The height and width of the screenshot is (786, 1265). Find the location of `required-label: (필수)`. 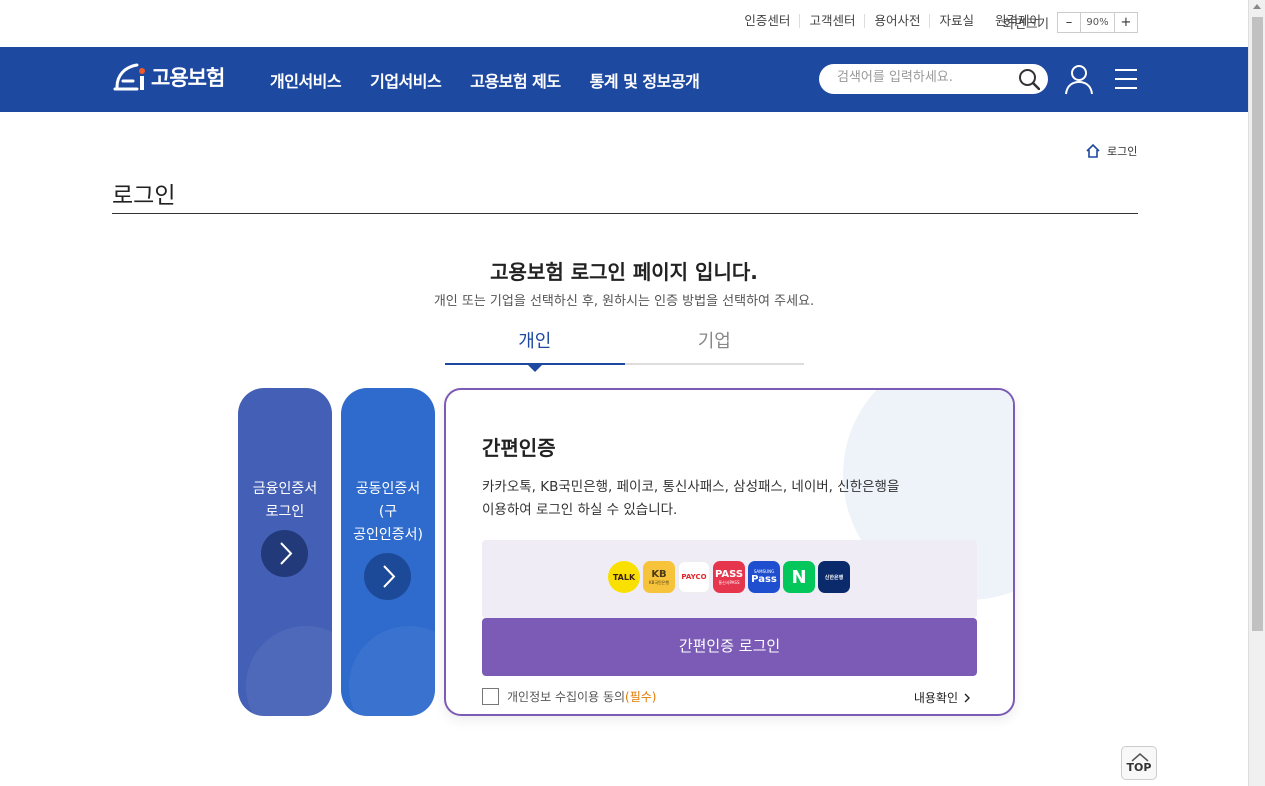

required-label: (필수) is located at coordinates (641, 697).